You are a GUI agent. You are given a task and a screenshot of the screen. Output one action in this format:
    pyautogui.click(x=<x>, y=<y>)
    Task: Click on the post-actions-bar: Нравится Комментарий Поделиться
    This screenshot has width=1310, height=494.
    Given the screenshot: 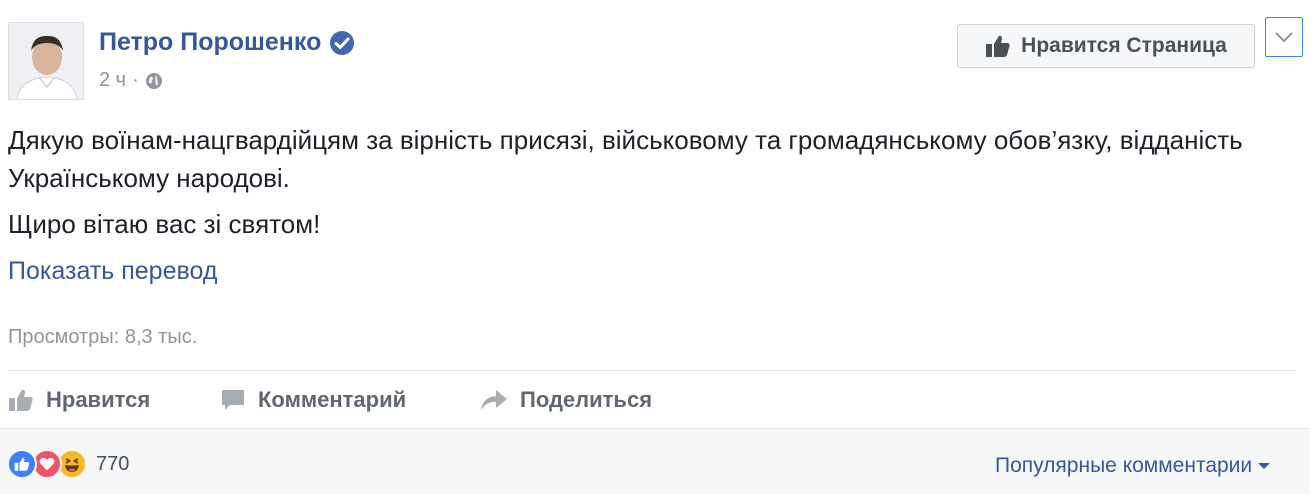 What is the action you would take?
    pyautogui.click(x=330, y=400)
    